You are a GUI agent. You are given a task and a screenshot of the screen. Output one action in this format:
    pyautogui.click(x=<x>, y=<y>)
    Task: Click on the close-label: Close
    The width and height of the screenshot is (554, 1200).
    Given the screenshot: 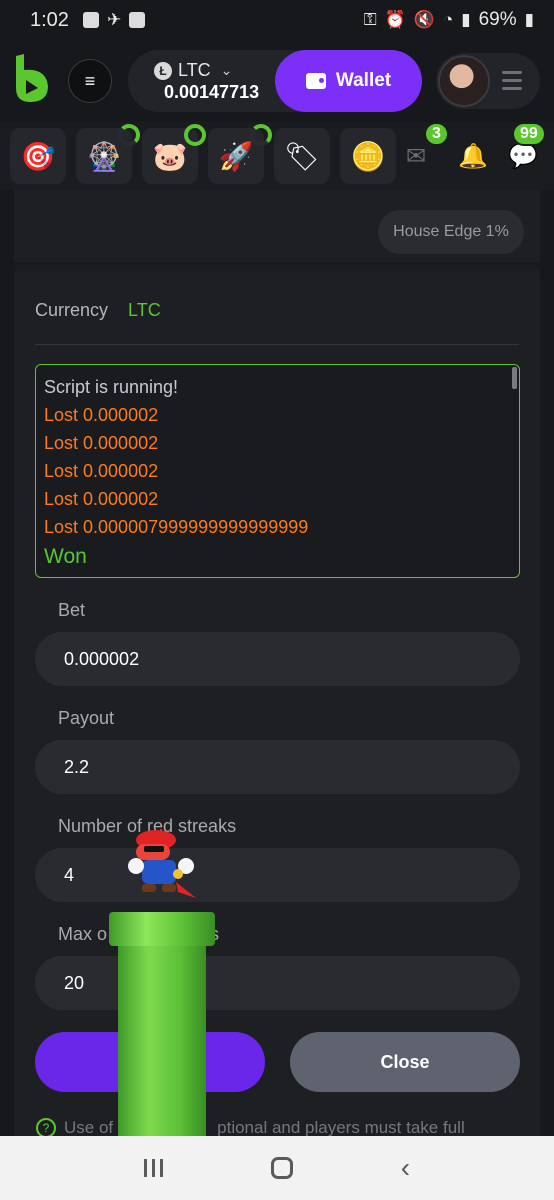 What is the action you would take?
    pyautogui.click(x=405, y=1061)
    